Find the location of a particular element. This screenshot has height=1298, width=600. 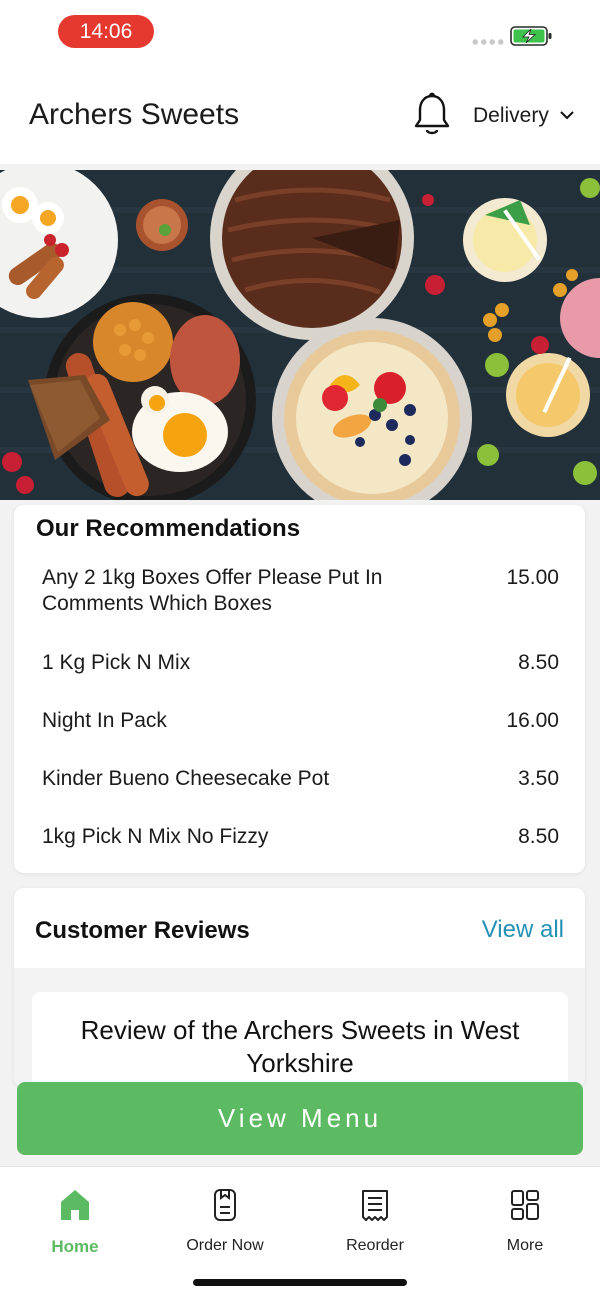

chevron-down-icon is located at coordinates (567, 115).